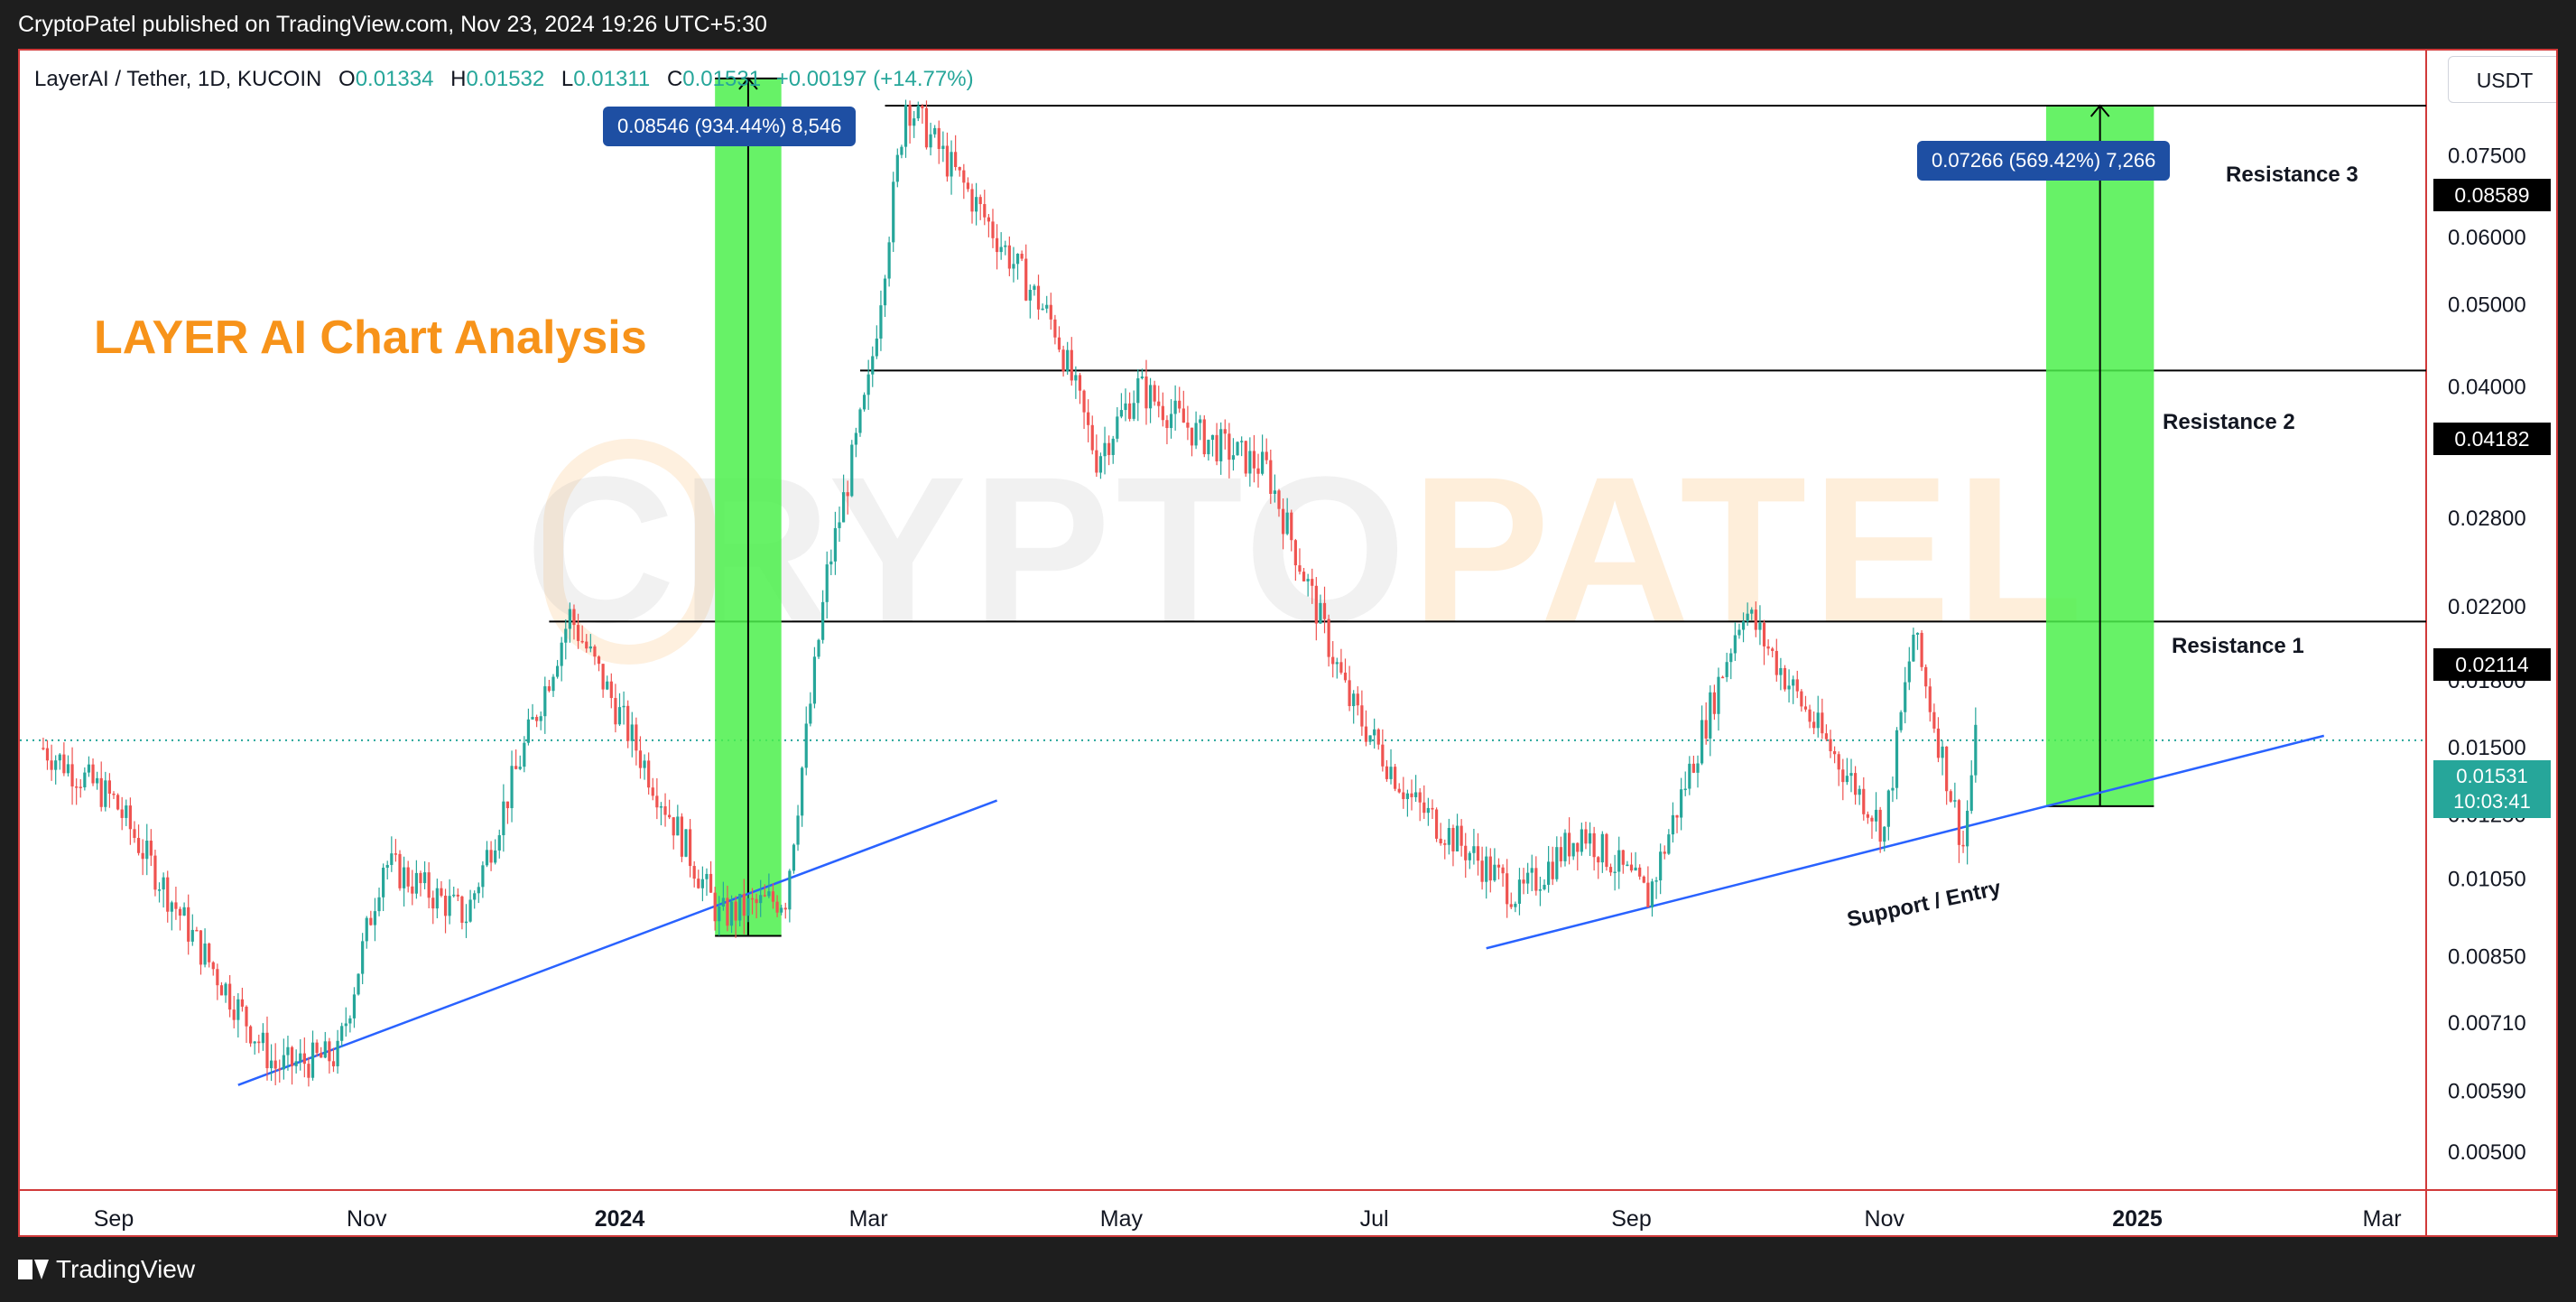 This screenshot has width=2576, height=1302. Describe the element at coordinates (2502, 79) in the screenshot. I see `currency-selector: USDT` at that location.